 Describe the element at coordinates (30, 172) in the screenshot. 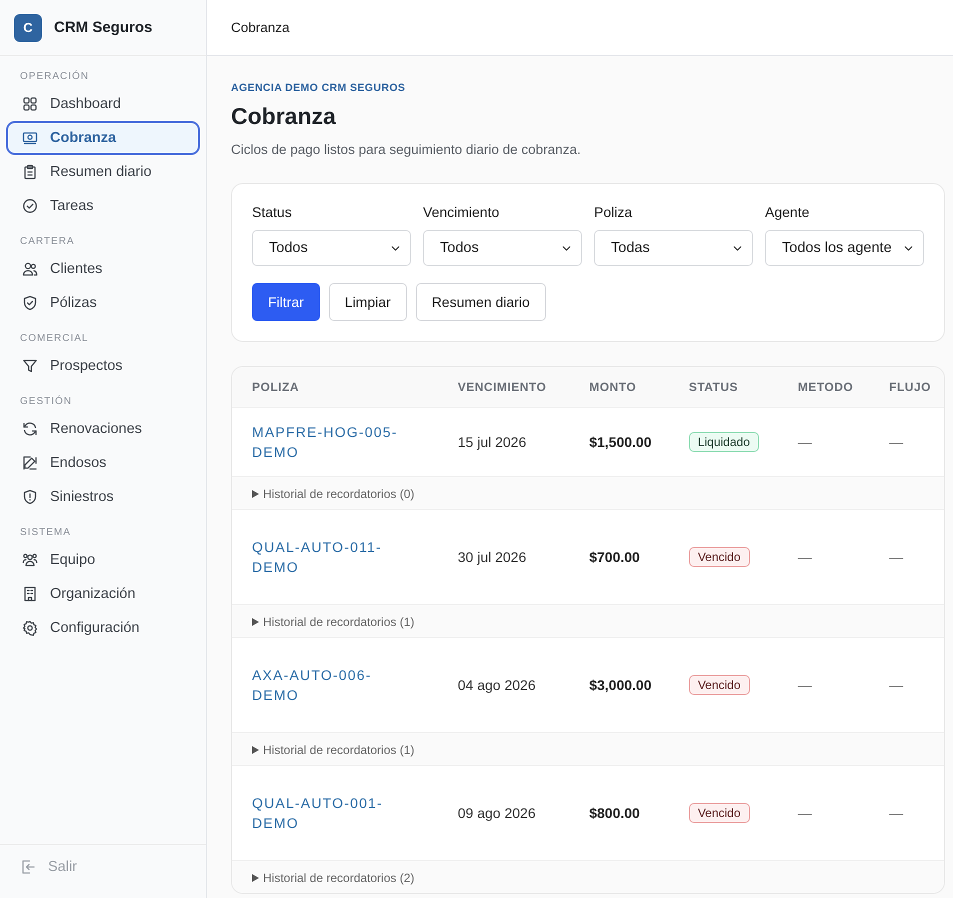

I see `clipboard-icon` at that location.